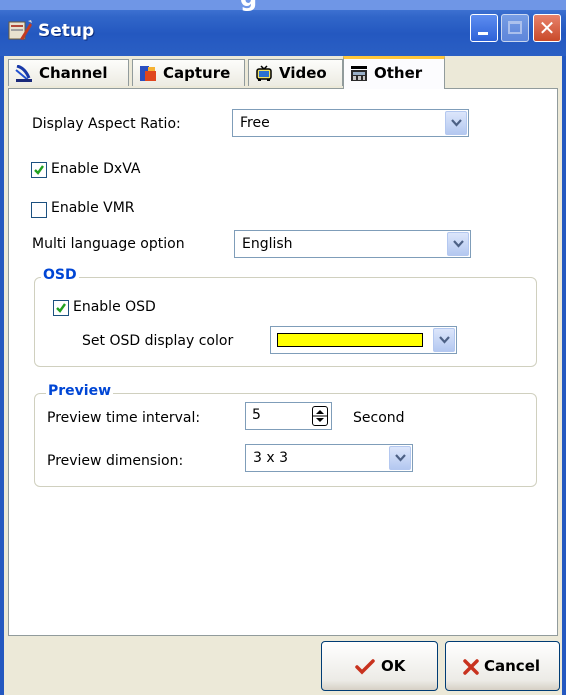  I want to click on close-icon: ✕, so click(547, 28).